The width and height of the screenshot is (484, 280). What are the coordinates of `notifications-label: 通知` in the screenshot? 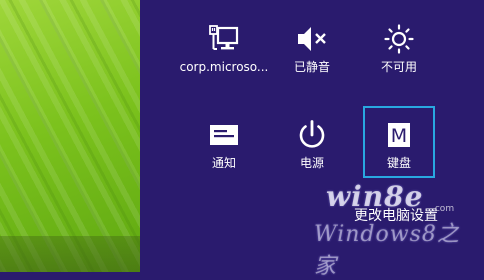 It's located at (223, 163).